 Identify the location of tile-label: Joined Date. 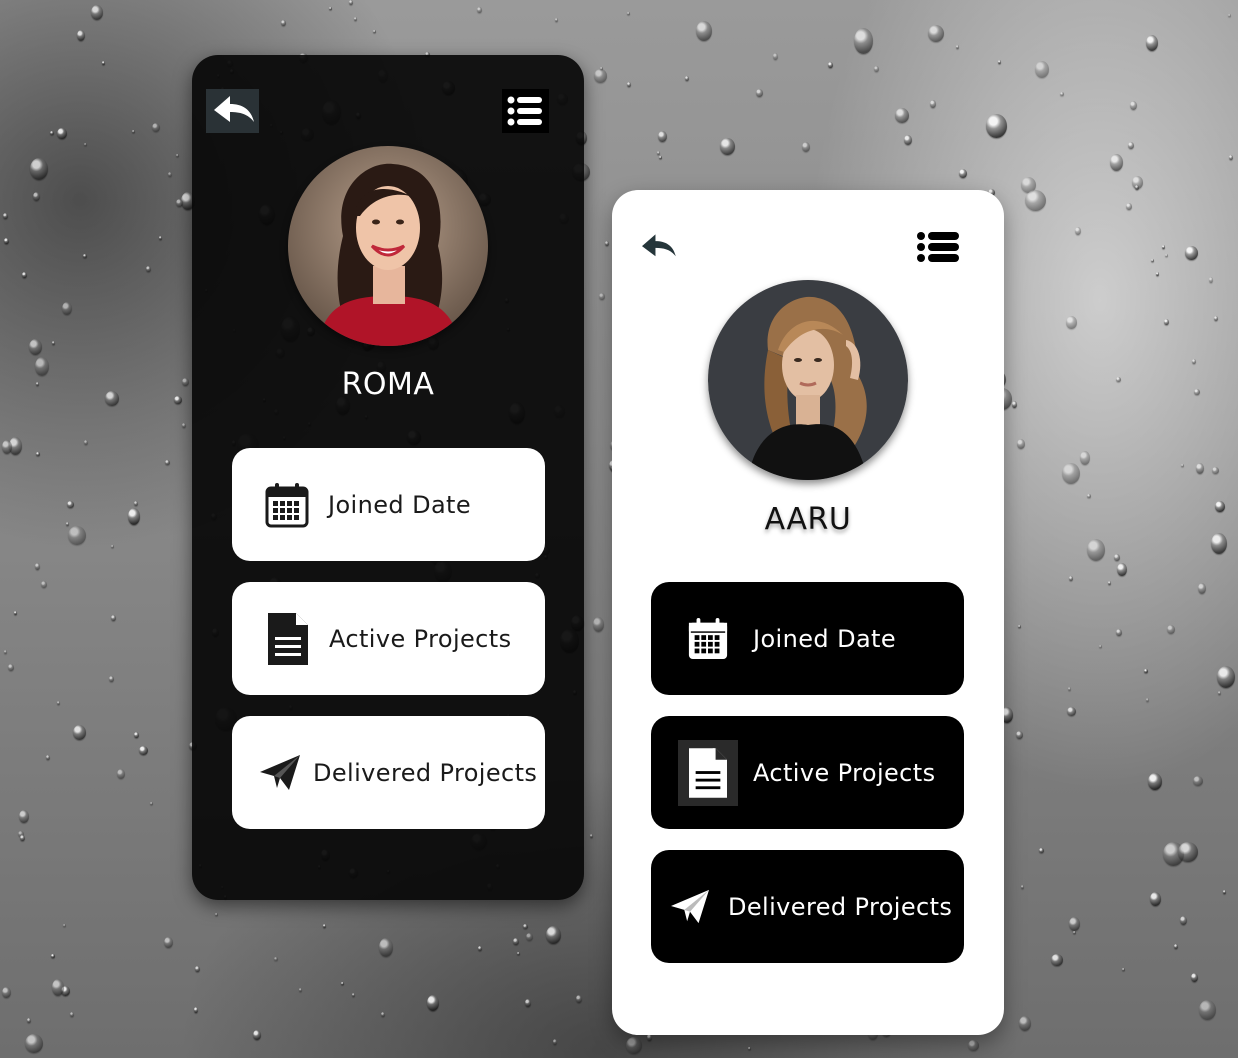
(825, 638).